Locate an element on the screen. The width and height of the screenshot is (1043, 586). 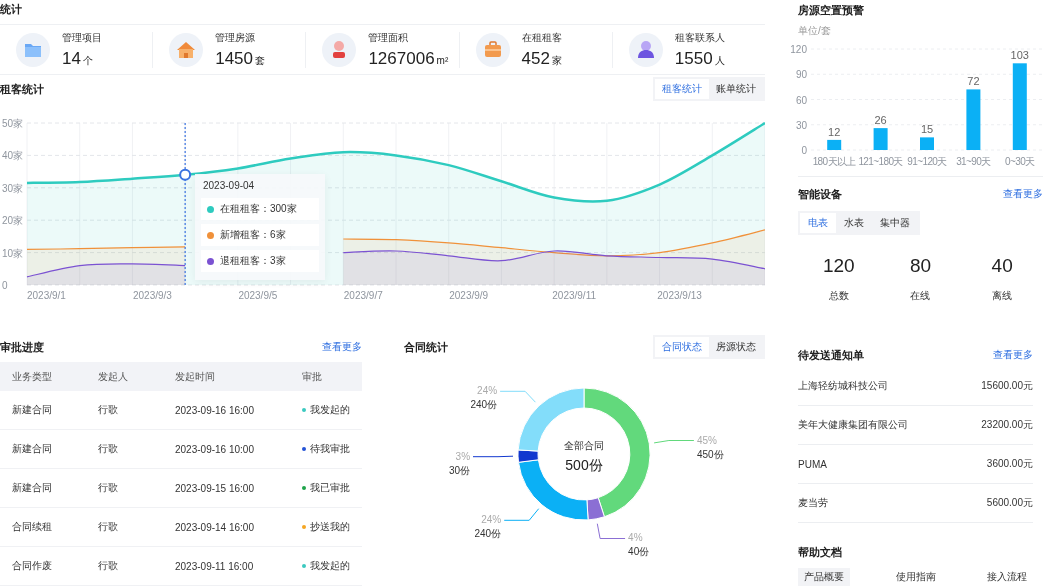
center-label: 全部合同 is located at coordinates (584, 445).